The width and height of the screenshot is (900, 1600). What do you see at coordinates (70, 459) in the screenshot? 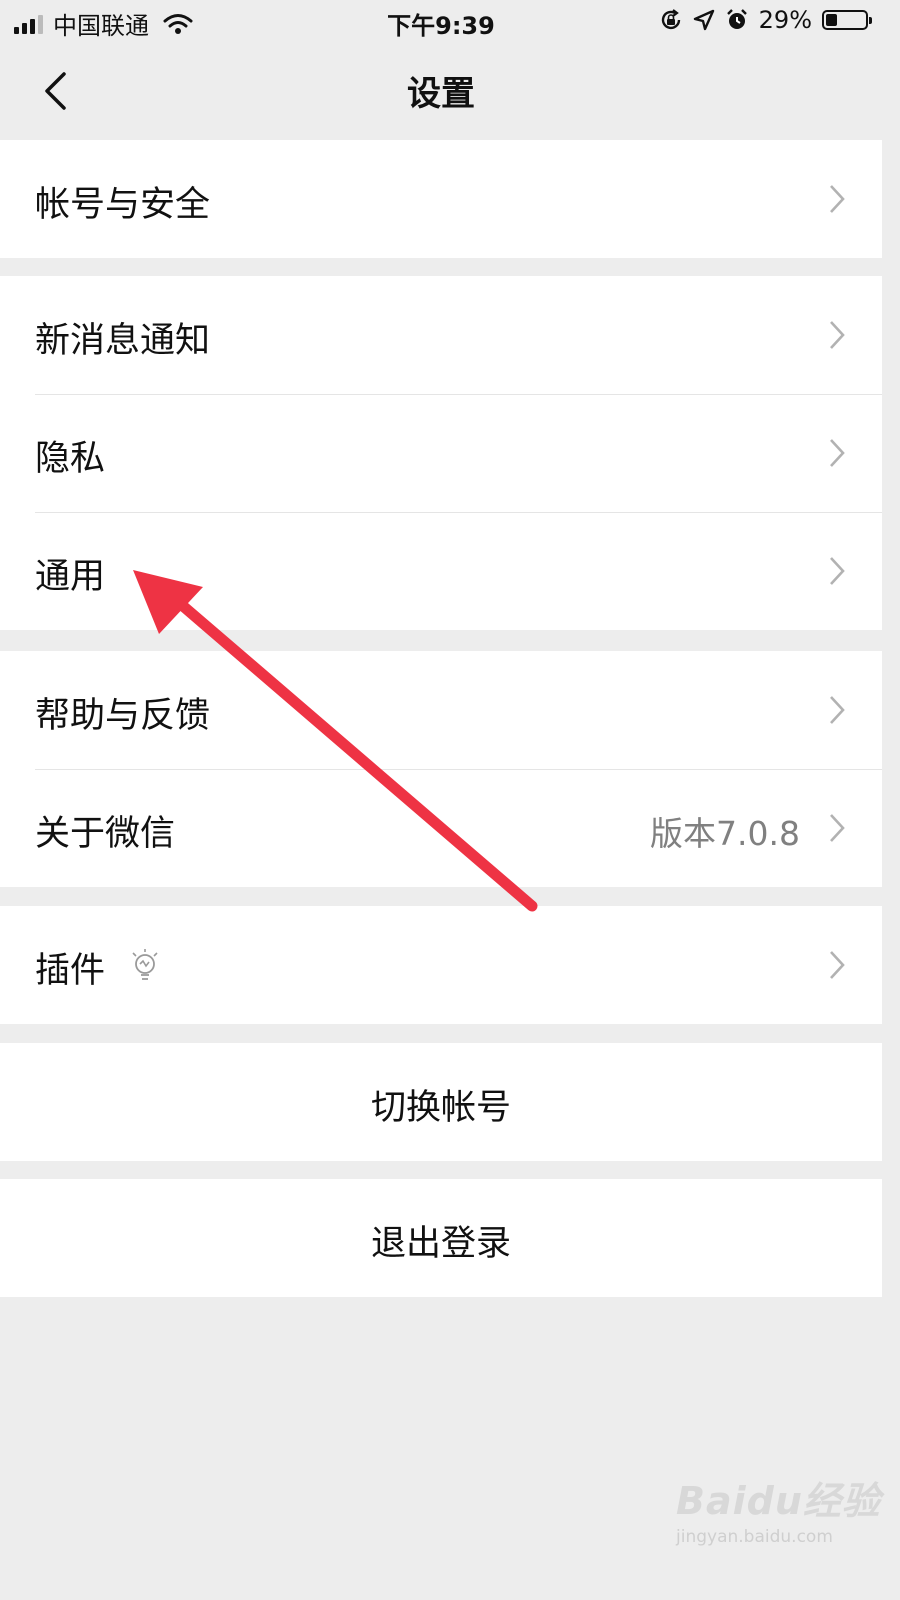
I see `row-label: 隐私` at bounding box center [70, 459].